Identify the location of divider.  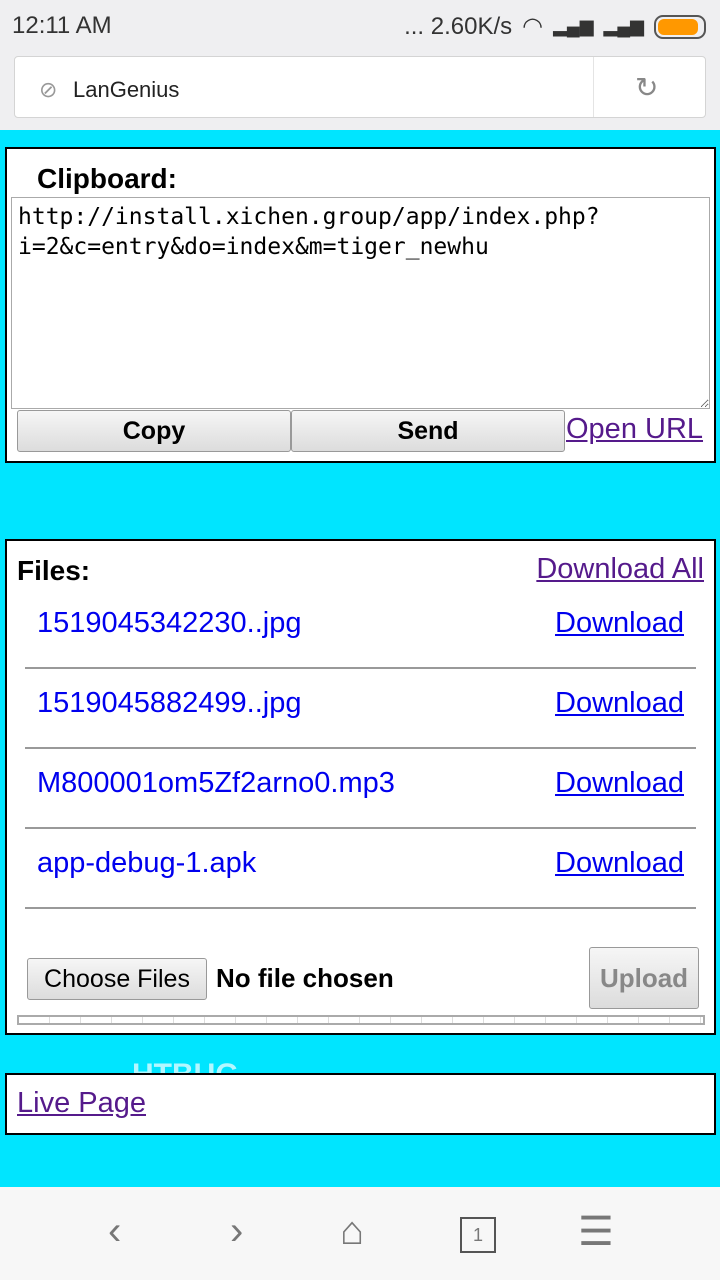
(593, 87).